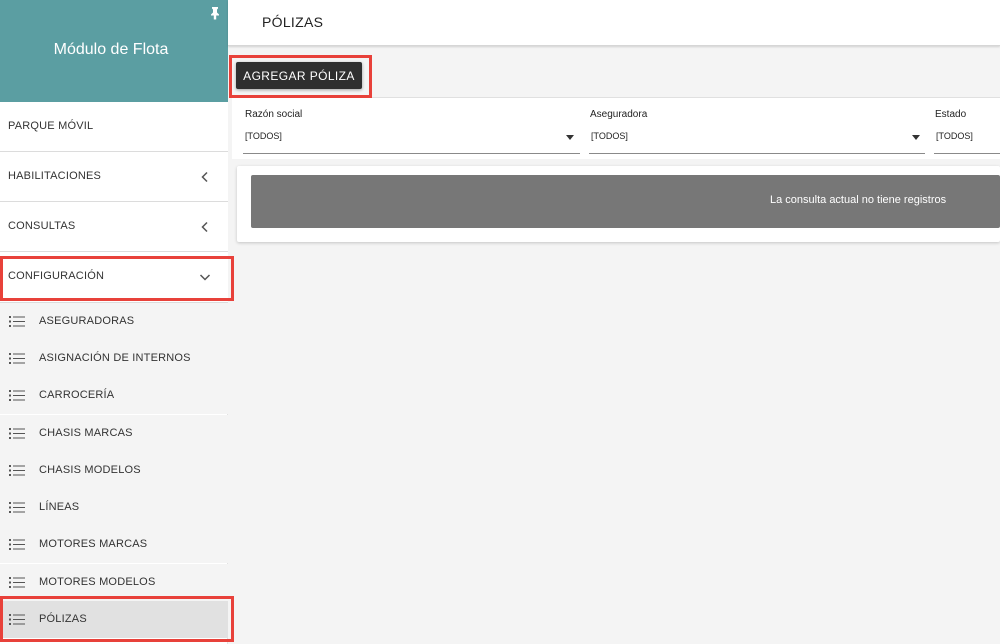  Describe the element at coordinates (77, 395) in the screenshot. I see `sidebar-subitem-label: CARROCERÍA` at that location.